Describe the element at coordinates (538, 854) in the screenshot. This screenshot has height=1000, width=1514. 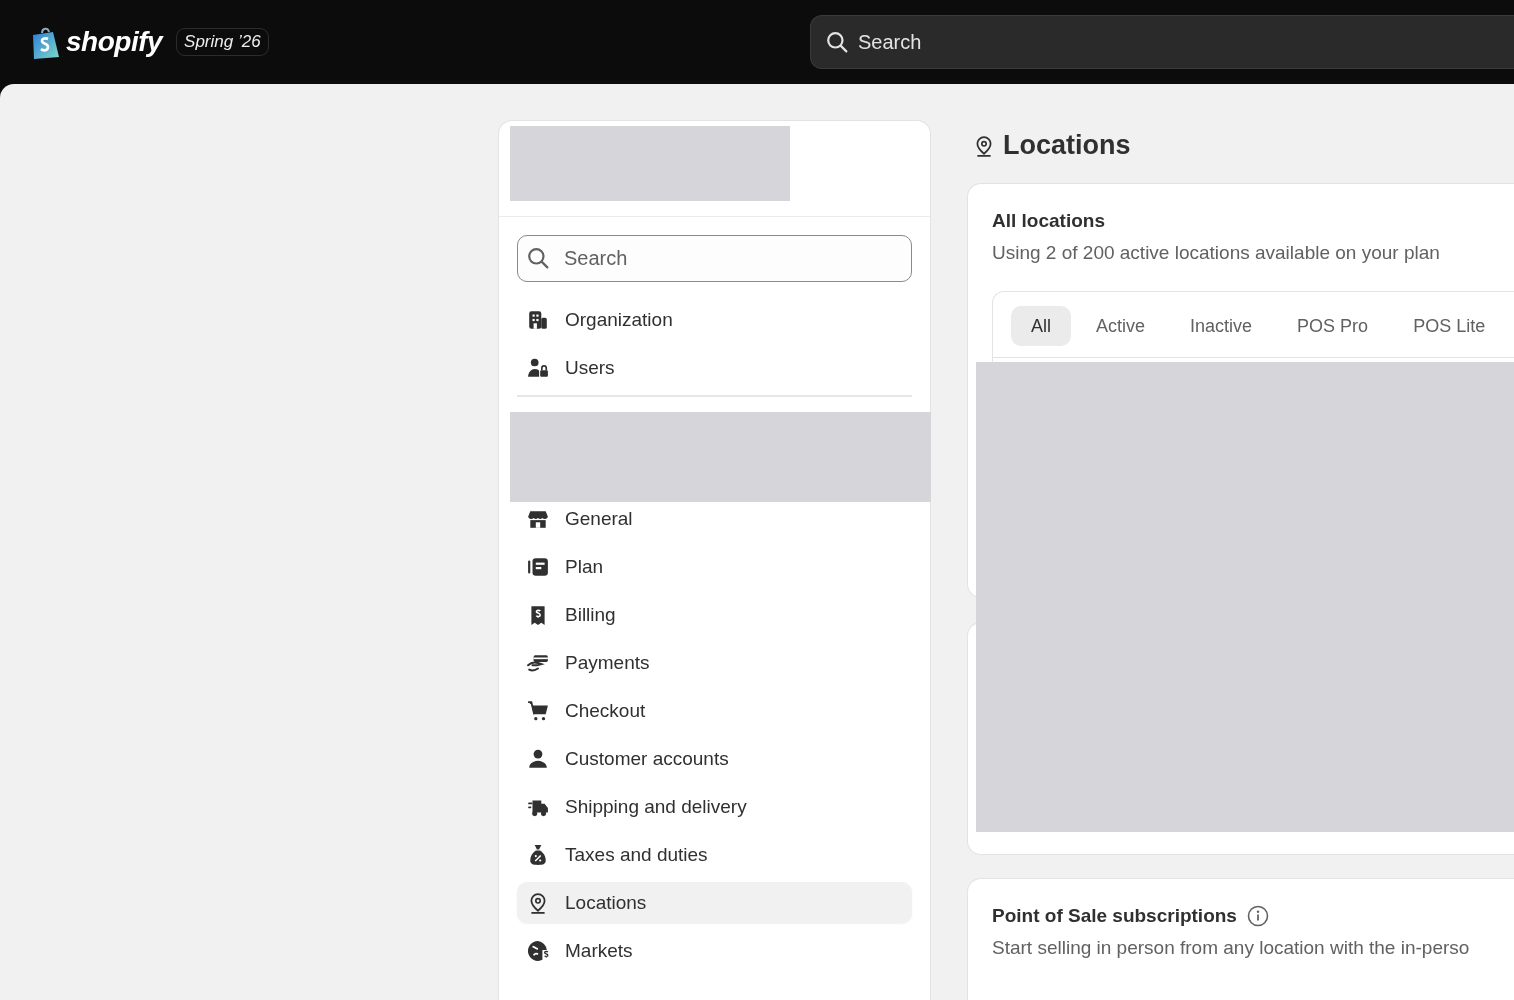
I see `money-bag-icon` at that location.